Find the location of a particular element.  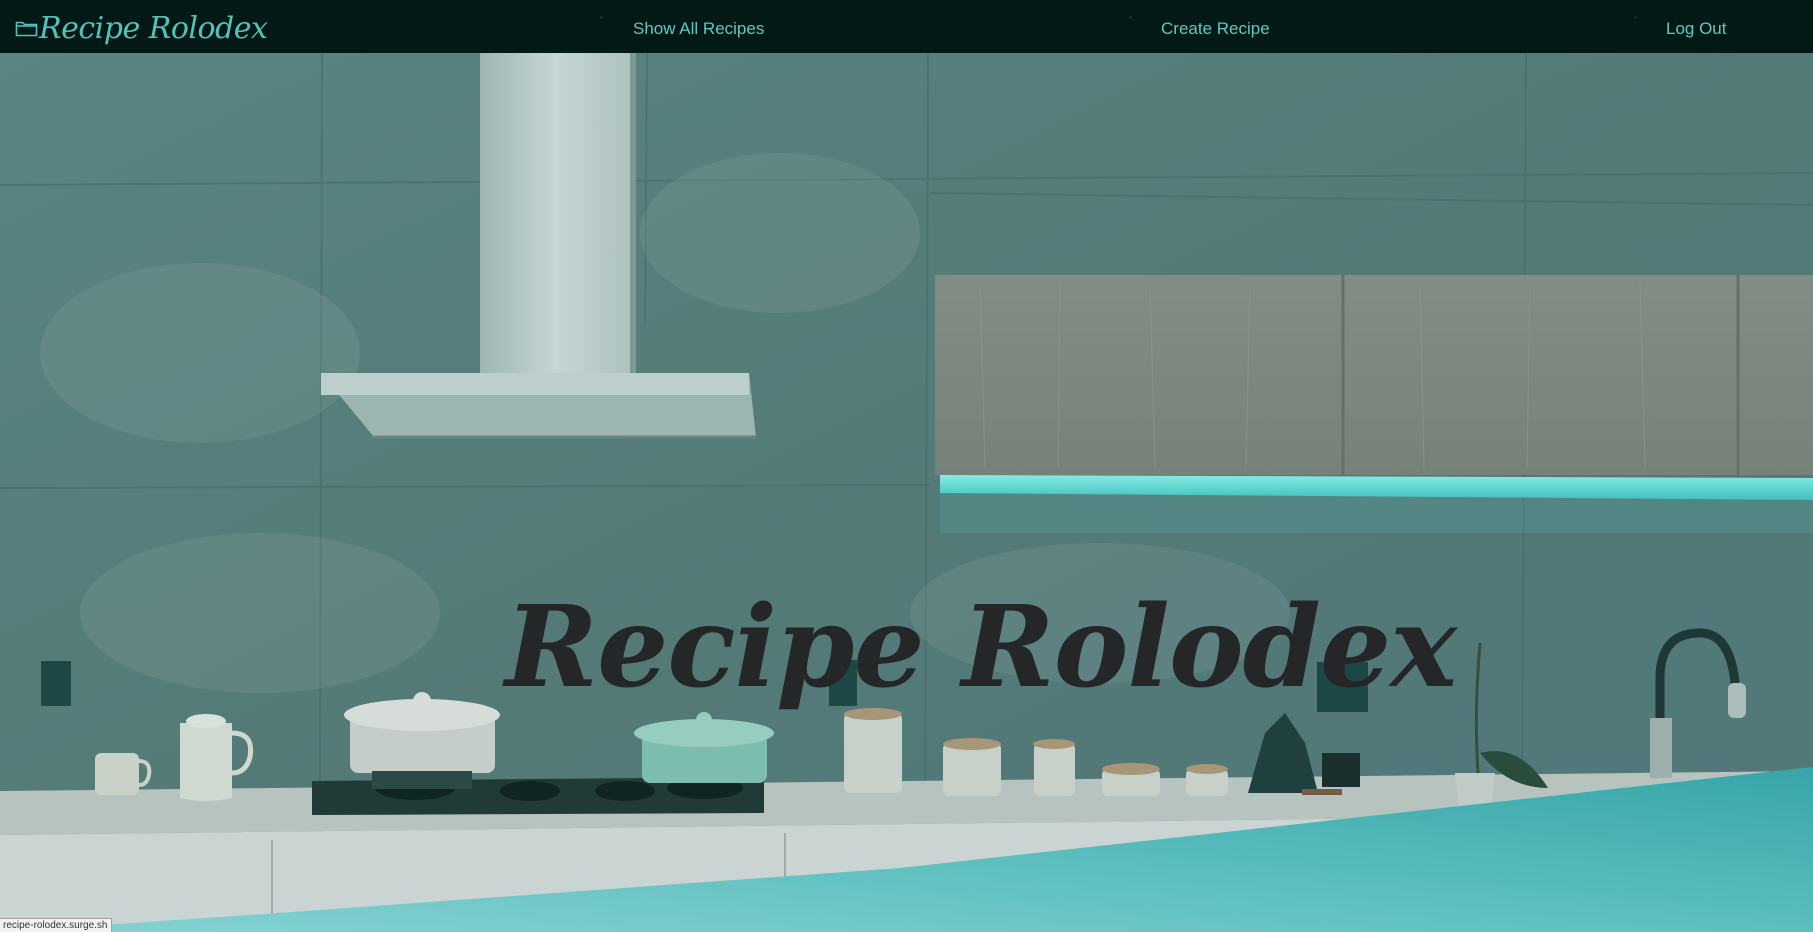

nav-show-all-recipes: Show All Recipes is located at coordinates (698, 29).